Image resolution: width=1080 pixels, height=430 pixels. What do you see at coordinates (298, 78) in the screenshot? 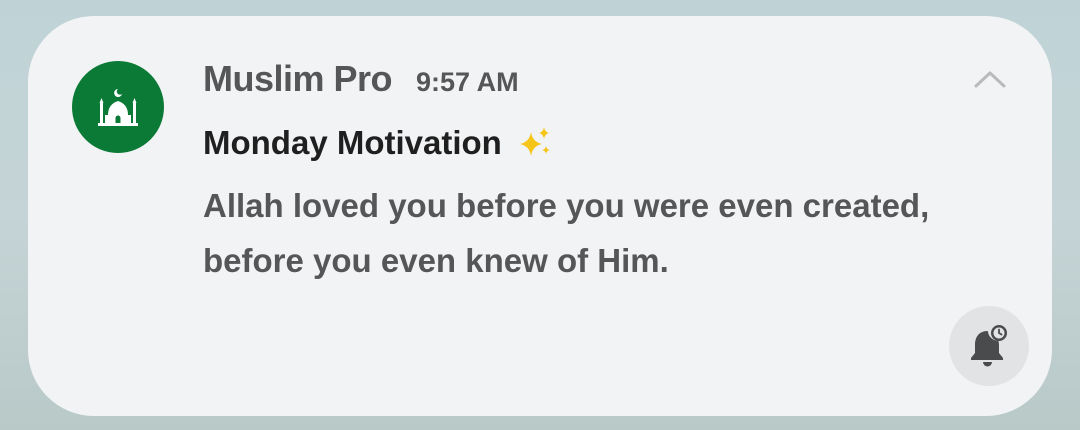
I see `app-name: Muslim Pro` at bounding box center [298, 78].